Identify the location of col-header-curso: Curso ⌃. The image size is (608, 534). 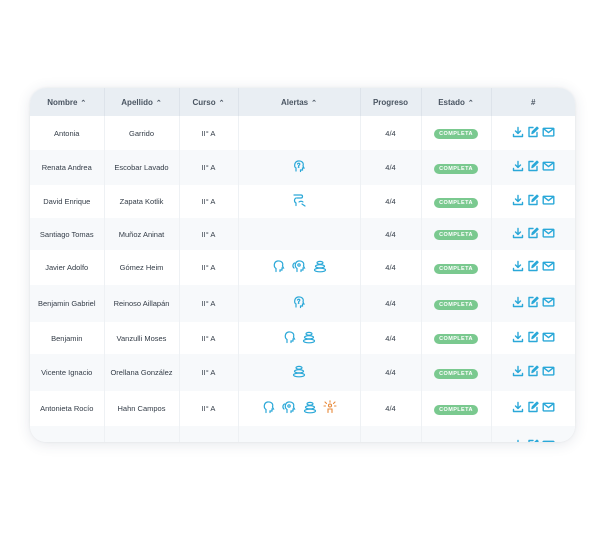
(209, 102).